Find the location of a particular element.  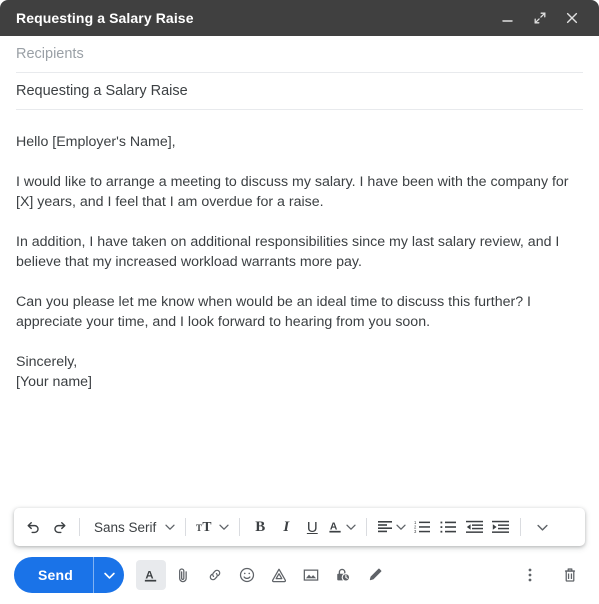

text-color-icon: A is located at coordinates (335, 527).